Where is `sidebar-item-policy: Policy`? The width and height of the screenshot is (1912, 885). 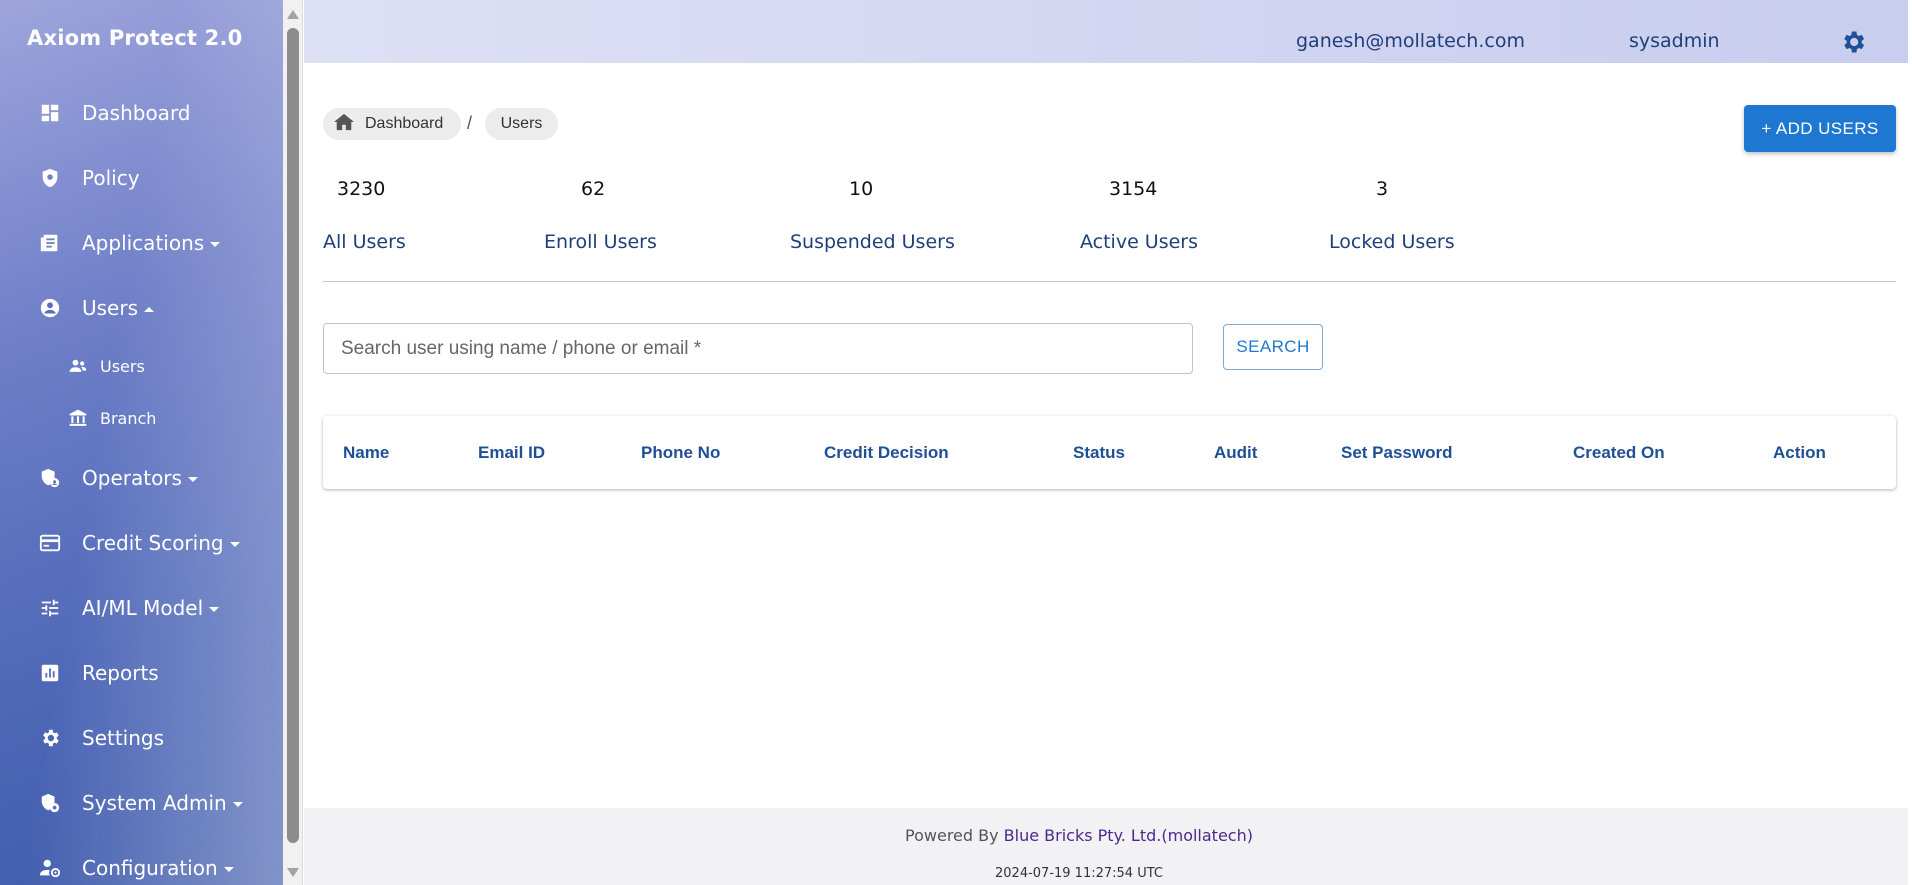
sidebar-item-policy: Policy is located at coordinates (141, 178).